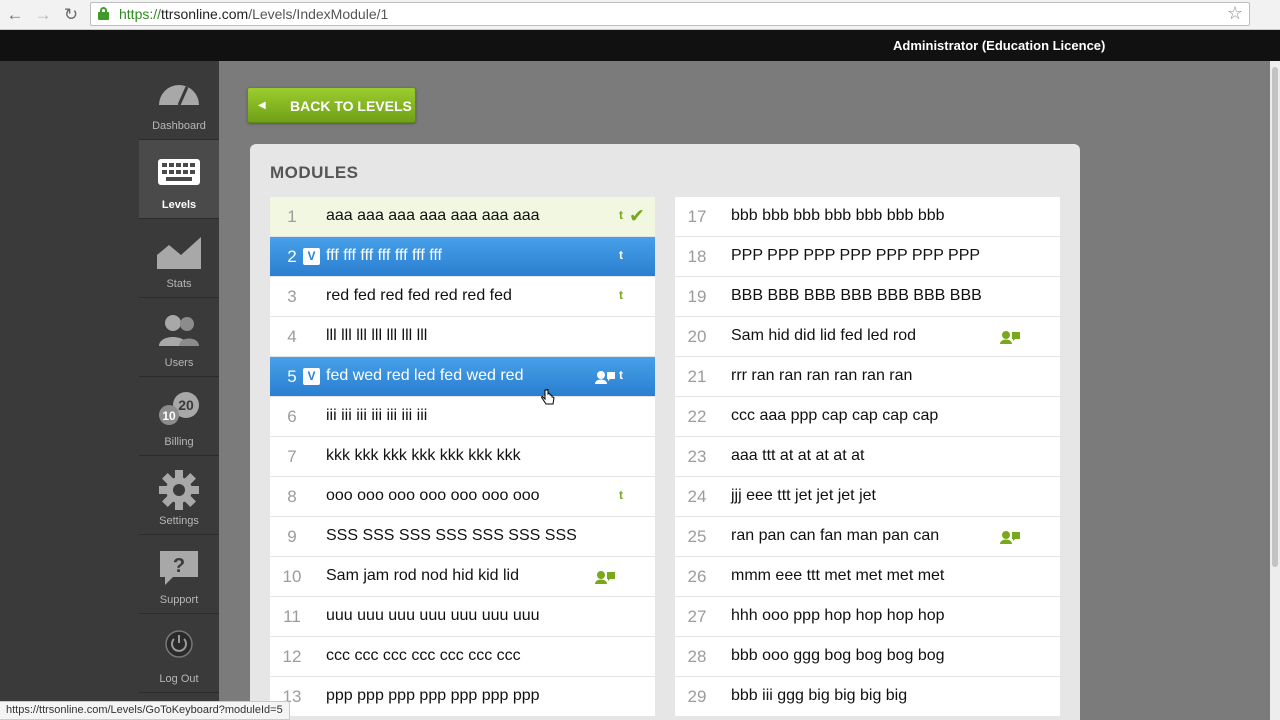  What do you see at coordinates (462, 297) in the screenshot?
I see `module-row: 3 red fed red fed red red fed t` at bounding box center [462, 297].